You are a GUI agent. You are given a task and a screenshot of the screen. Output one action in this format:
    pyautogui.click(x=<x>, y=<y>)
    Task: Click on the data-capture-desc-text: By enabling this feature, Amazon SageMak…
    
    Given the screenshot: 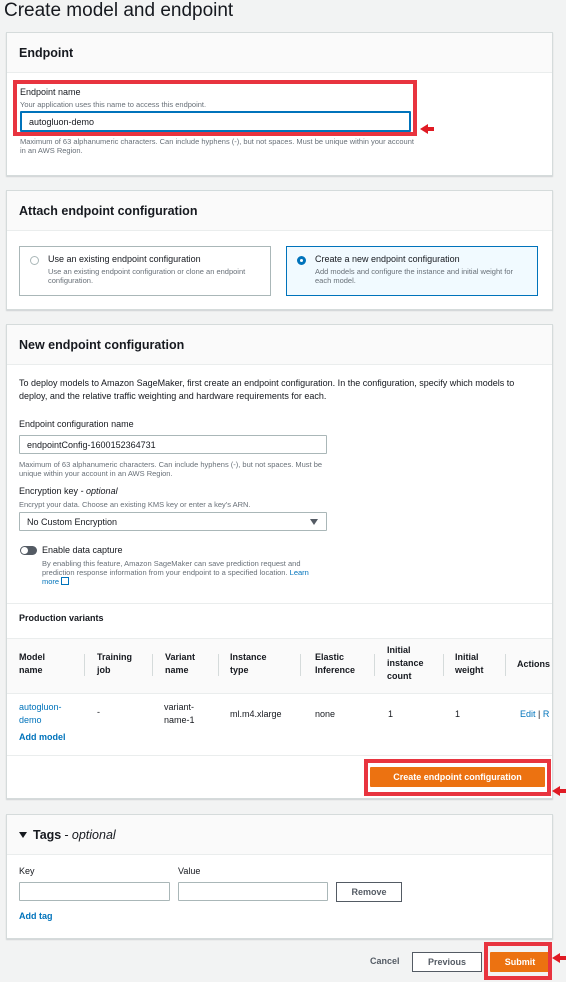 What is the action you would take?
    pyautogui.click(x=171, y=568)
    